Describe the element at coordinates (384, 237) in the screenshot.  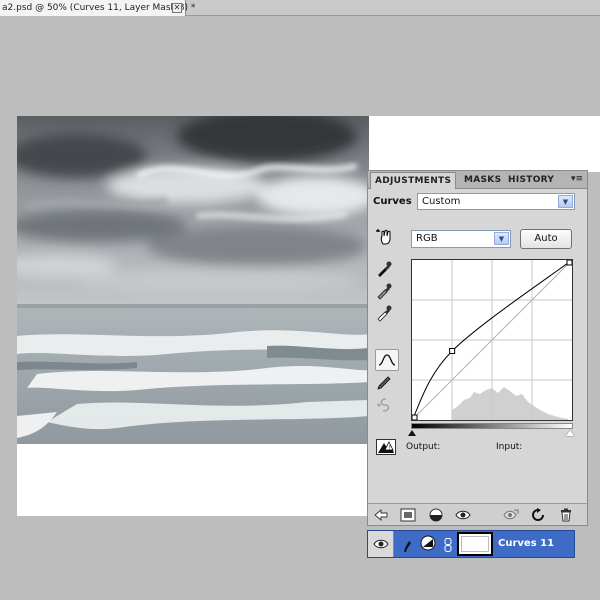
I see `hand-target-icon` at that location.